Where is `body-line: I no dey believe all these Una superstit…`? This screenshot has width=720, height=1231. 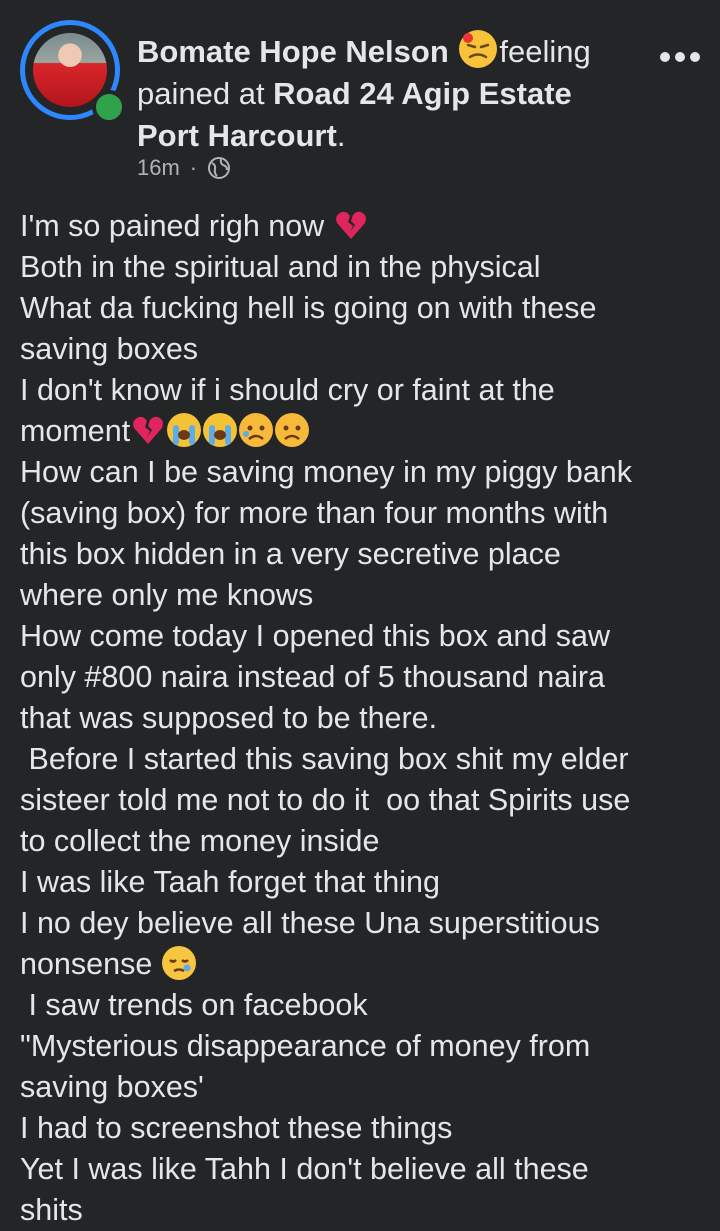 body-line: I no dey believe all these Una superstit… is located at coordinates (310, 923).